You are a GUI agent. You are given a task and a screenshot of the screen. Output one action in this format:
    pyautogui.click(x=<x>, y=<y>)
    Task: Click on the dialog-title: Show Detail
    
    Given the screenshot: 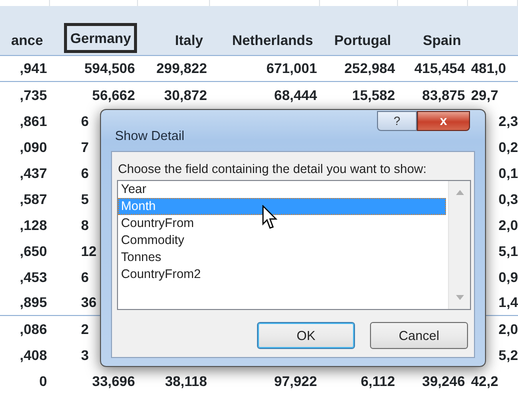 What is the action you would take?
    pyautogui.click(x=149, y=136)
    